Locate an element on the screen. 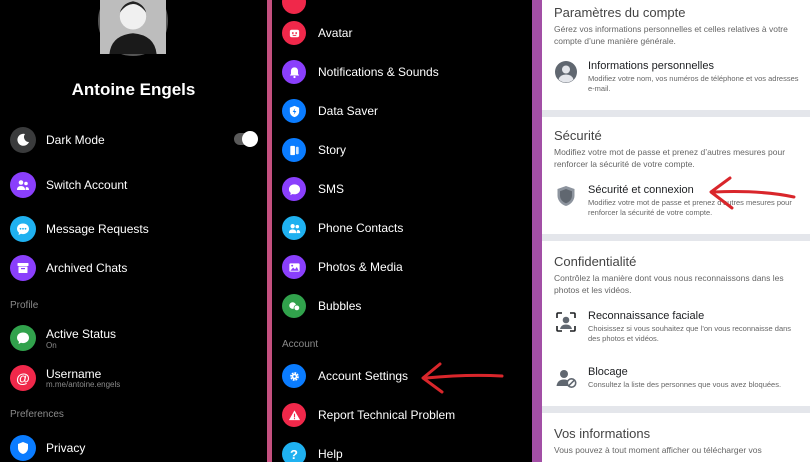 The width and height of the screenshot is (810, 462). block-user-icon is located at coordinates (566, 378).